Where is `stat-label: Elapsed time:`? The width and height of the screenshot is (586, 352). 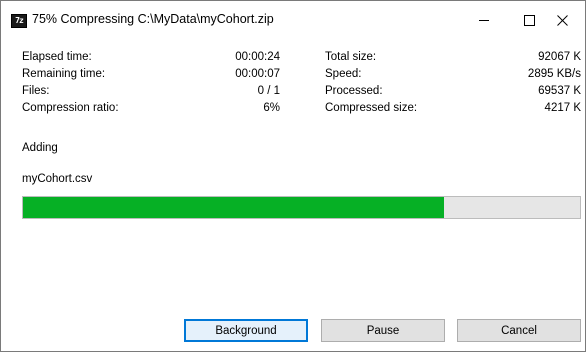 stat-label: Elapsed time: is located at coordinates (57, 57).